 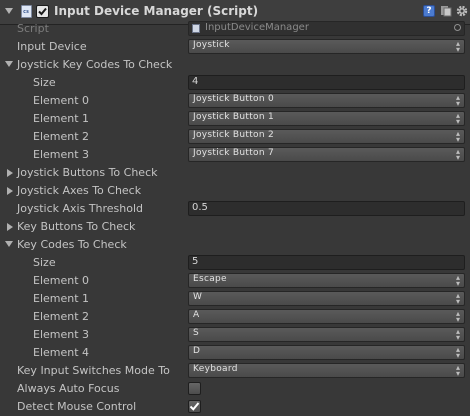 I want to click on object-picker-icon, so click(x=457, y=27).